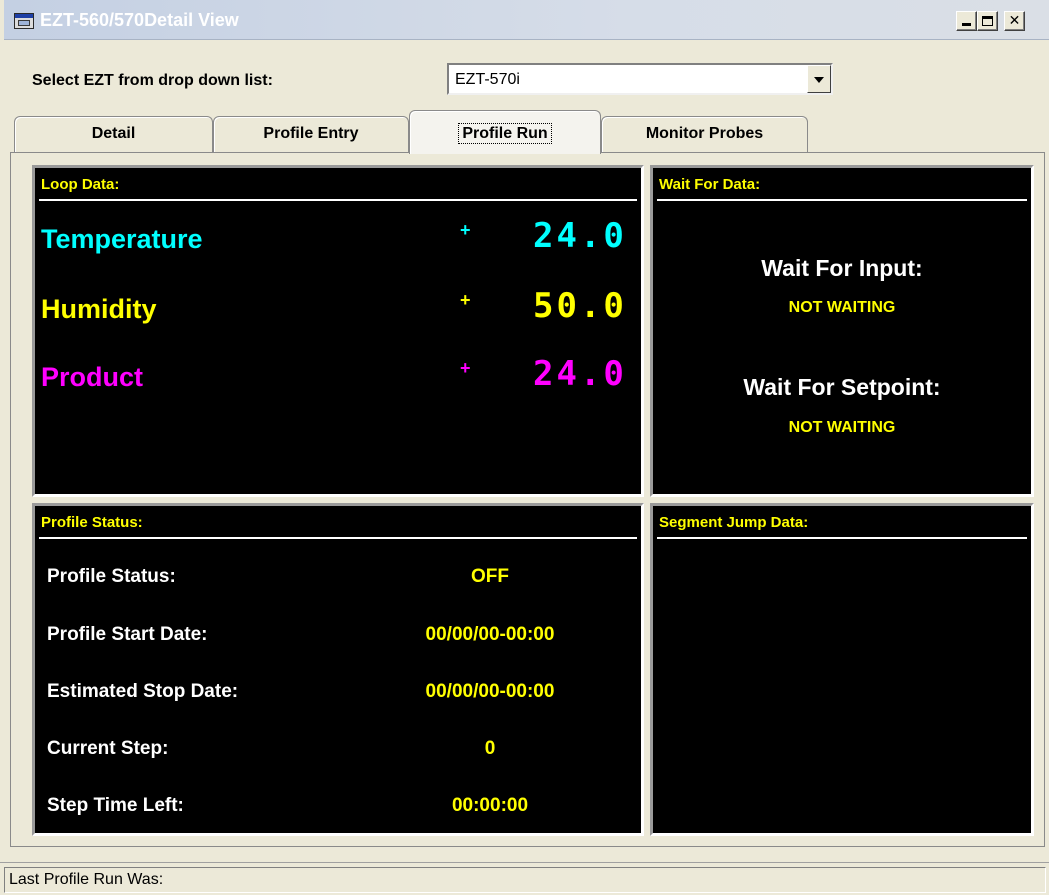 Image resolution: width=1049 pixels, height=895 pixels. I want to click on wait-for-setpoint-value: NOT WAITING, so click(842, 427).